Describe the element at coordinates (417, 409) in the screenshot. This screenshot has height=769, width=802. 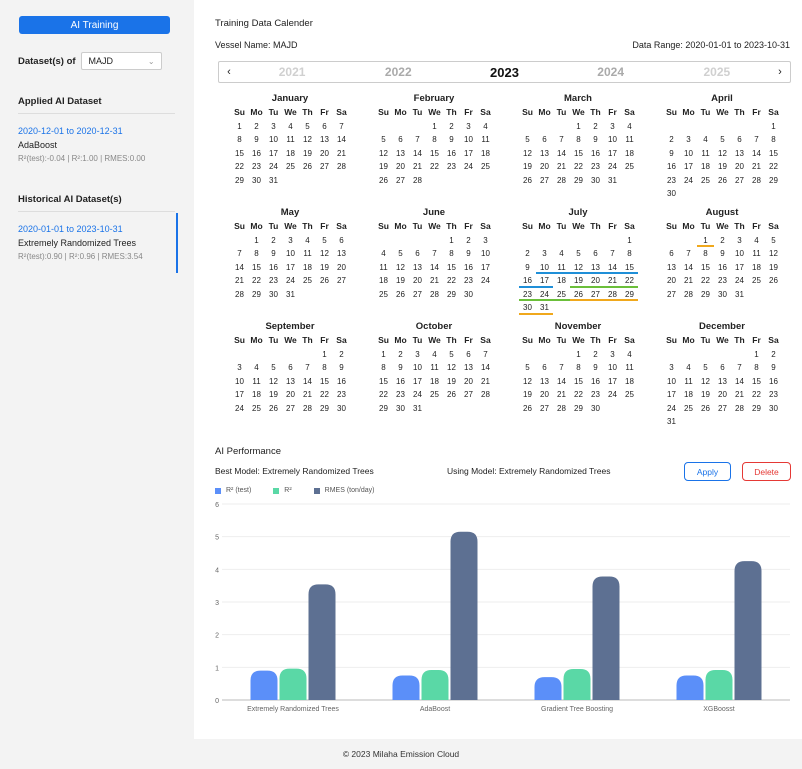
I see `calendar-day: 31` at that location.